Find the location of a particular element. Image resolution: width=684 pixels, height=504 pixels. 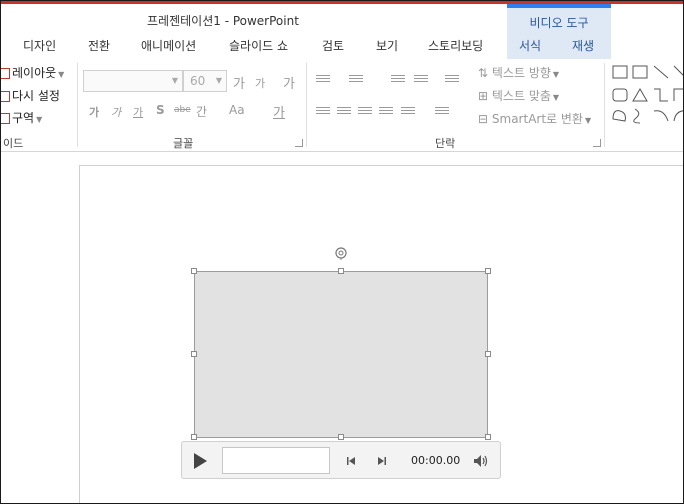

slides-group-label: 이드 is located at coordinates (13, 143).